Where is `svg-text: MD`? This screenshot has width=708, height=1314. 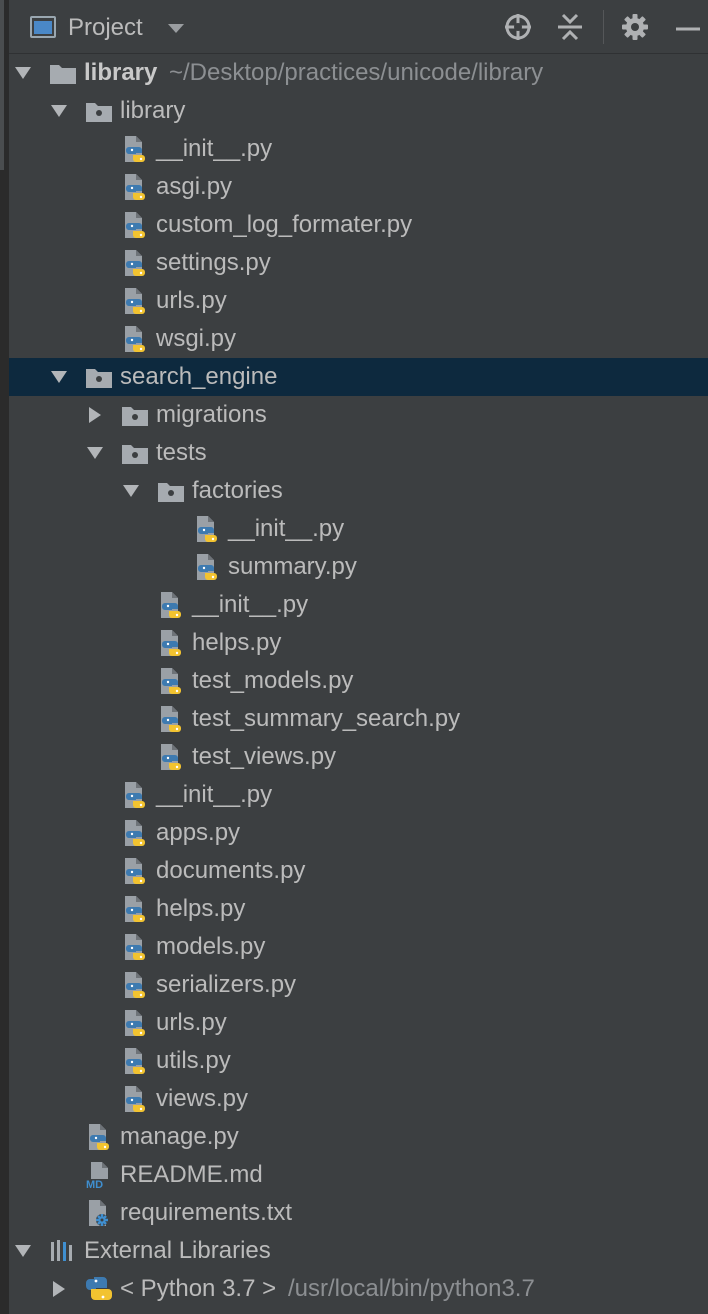
svg-text: MD is located at coordinates (94, 1184).